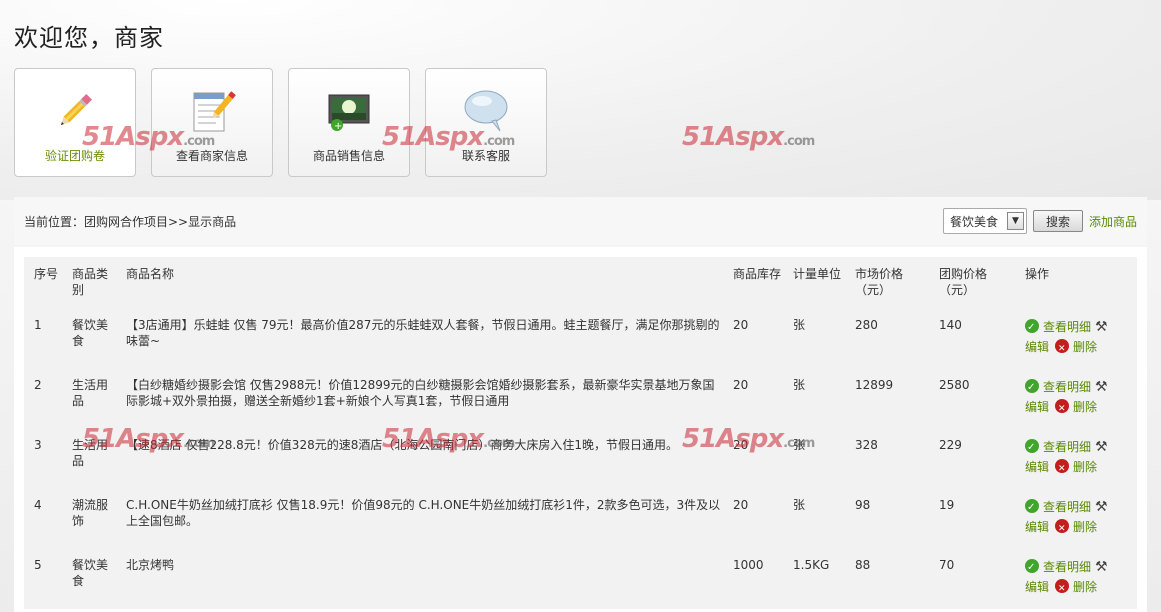  Describe the element at coordinates (757, 274) in the screenshot. I see `col-header: 商品库存` at that location.